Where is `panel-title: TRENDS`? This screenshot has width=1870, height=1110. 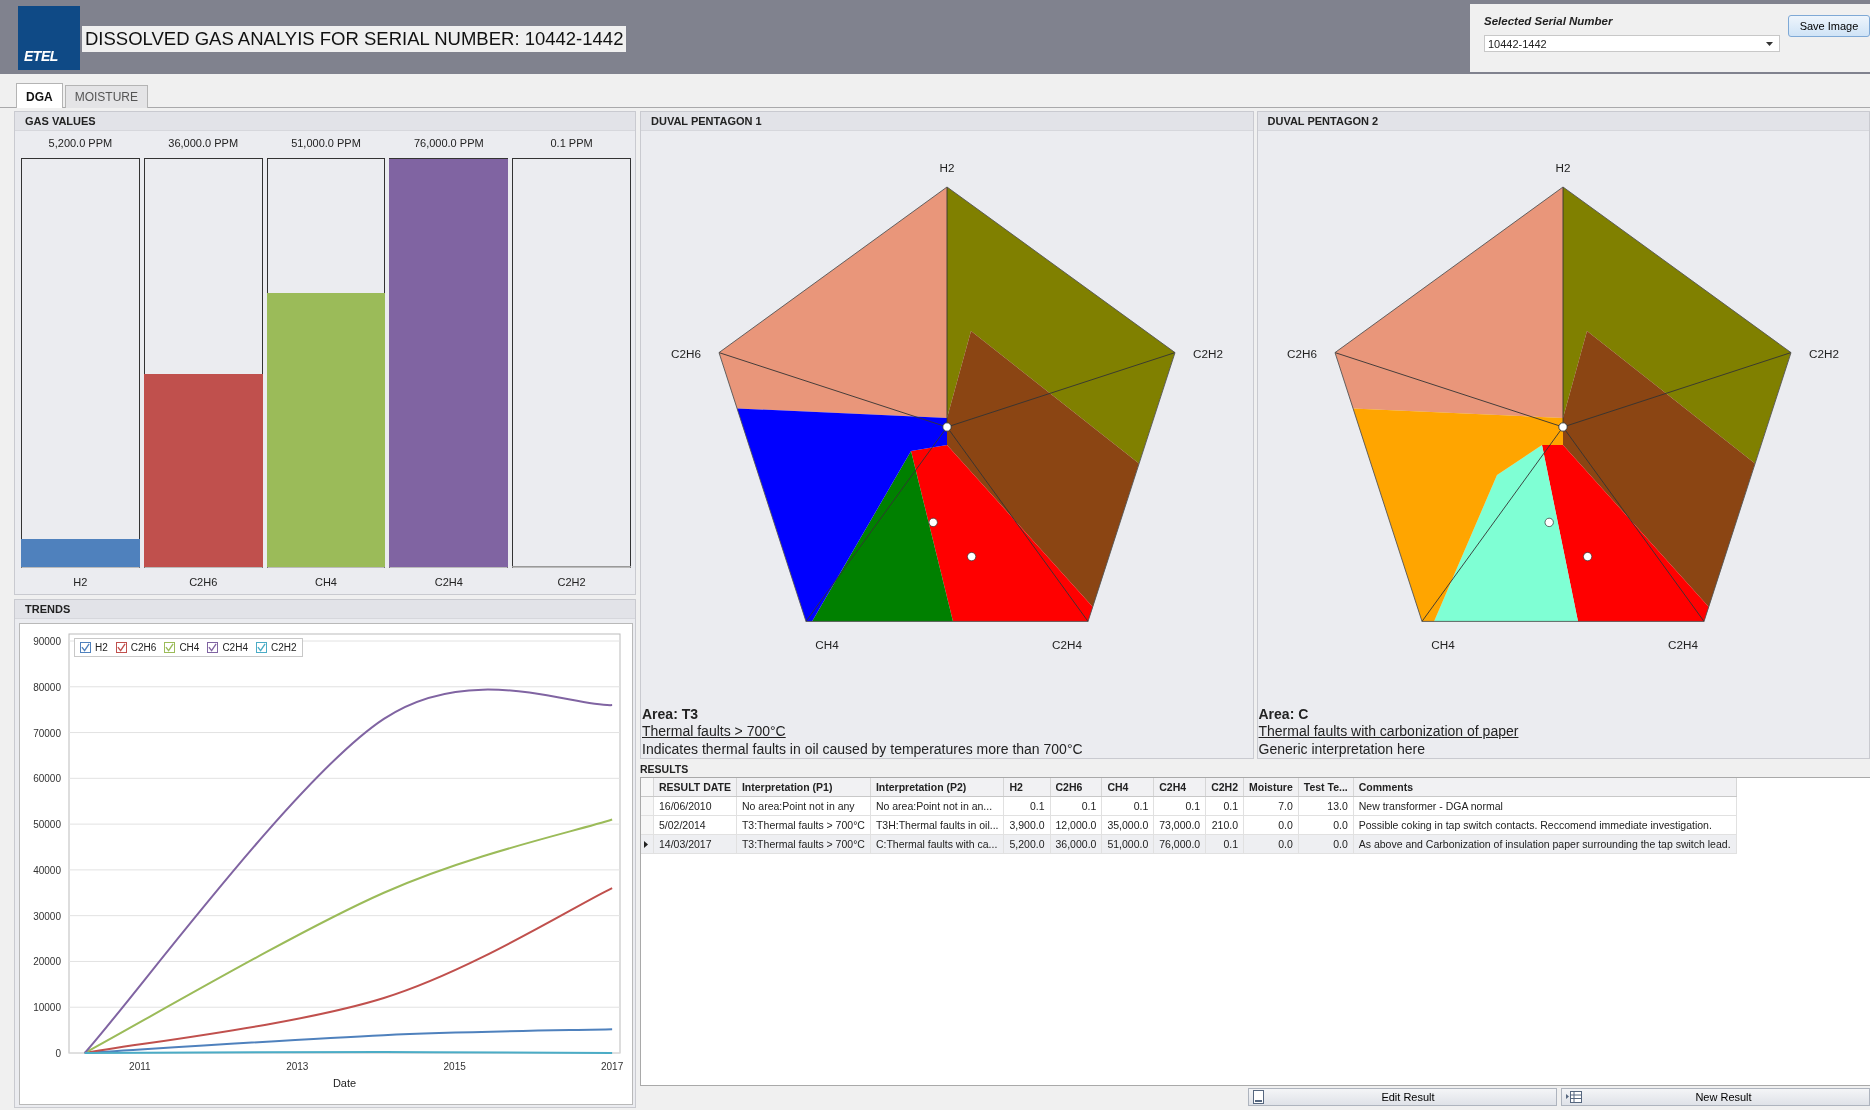
panel-title: TRENDS is located at coordinates (325, 609).